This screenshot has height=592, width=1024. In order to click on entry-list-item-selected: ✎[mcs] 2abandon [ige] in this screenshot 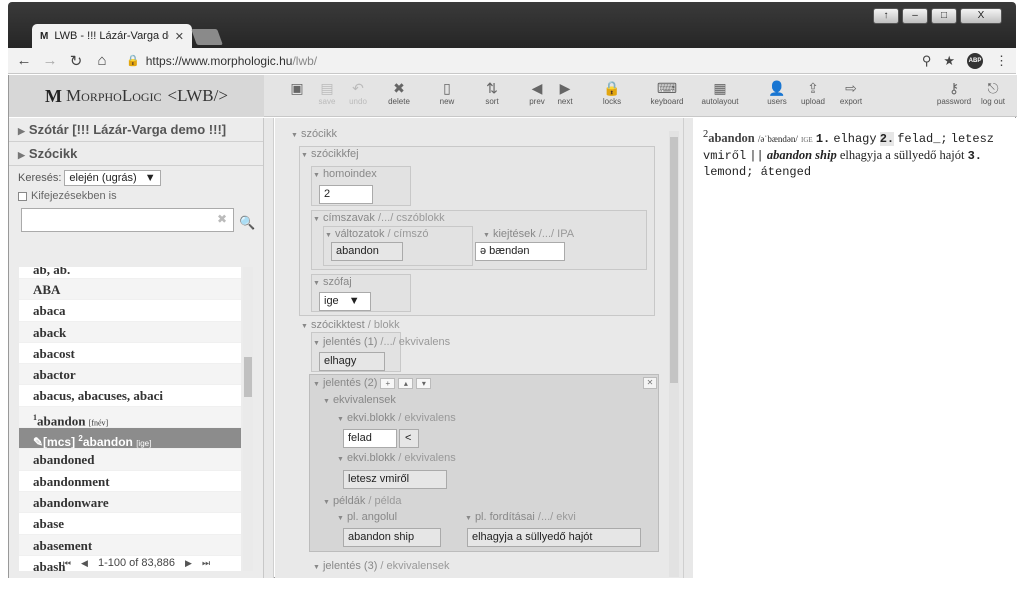, I will do `click(130, 439)`.